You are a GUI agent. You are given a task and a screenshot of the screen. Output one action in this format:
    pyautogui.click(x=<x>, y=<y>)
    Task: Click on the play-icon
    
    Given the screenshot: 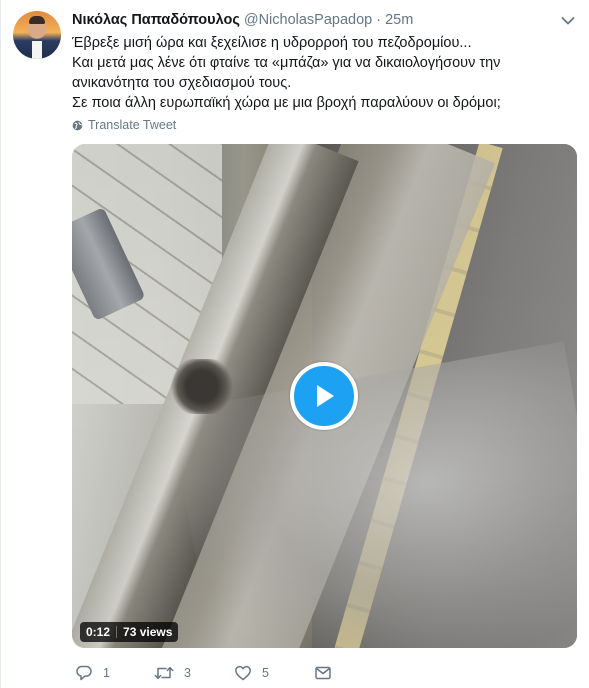 What is the action you would take?
    pyautogui.click(x=325, y=396)
    